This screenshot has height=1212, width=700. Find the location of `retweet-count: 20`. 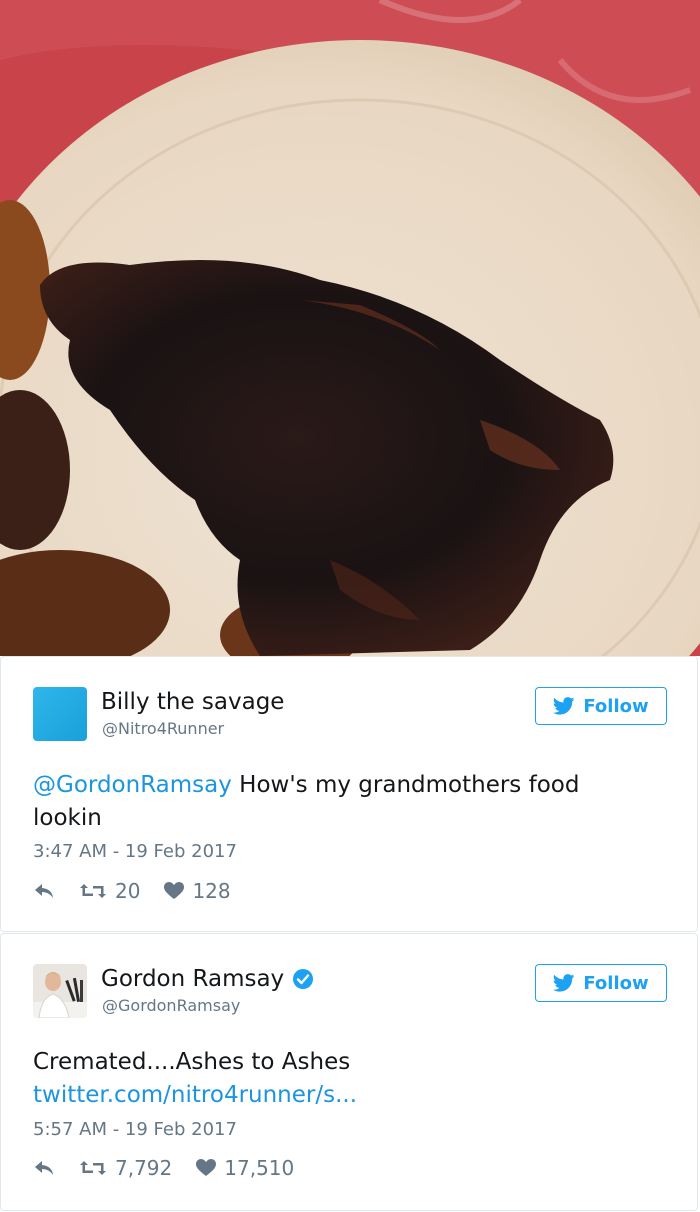

retweet-count: 20 is located at coordinates (128, 891).